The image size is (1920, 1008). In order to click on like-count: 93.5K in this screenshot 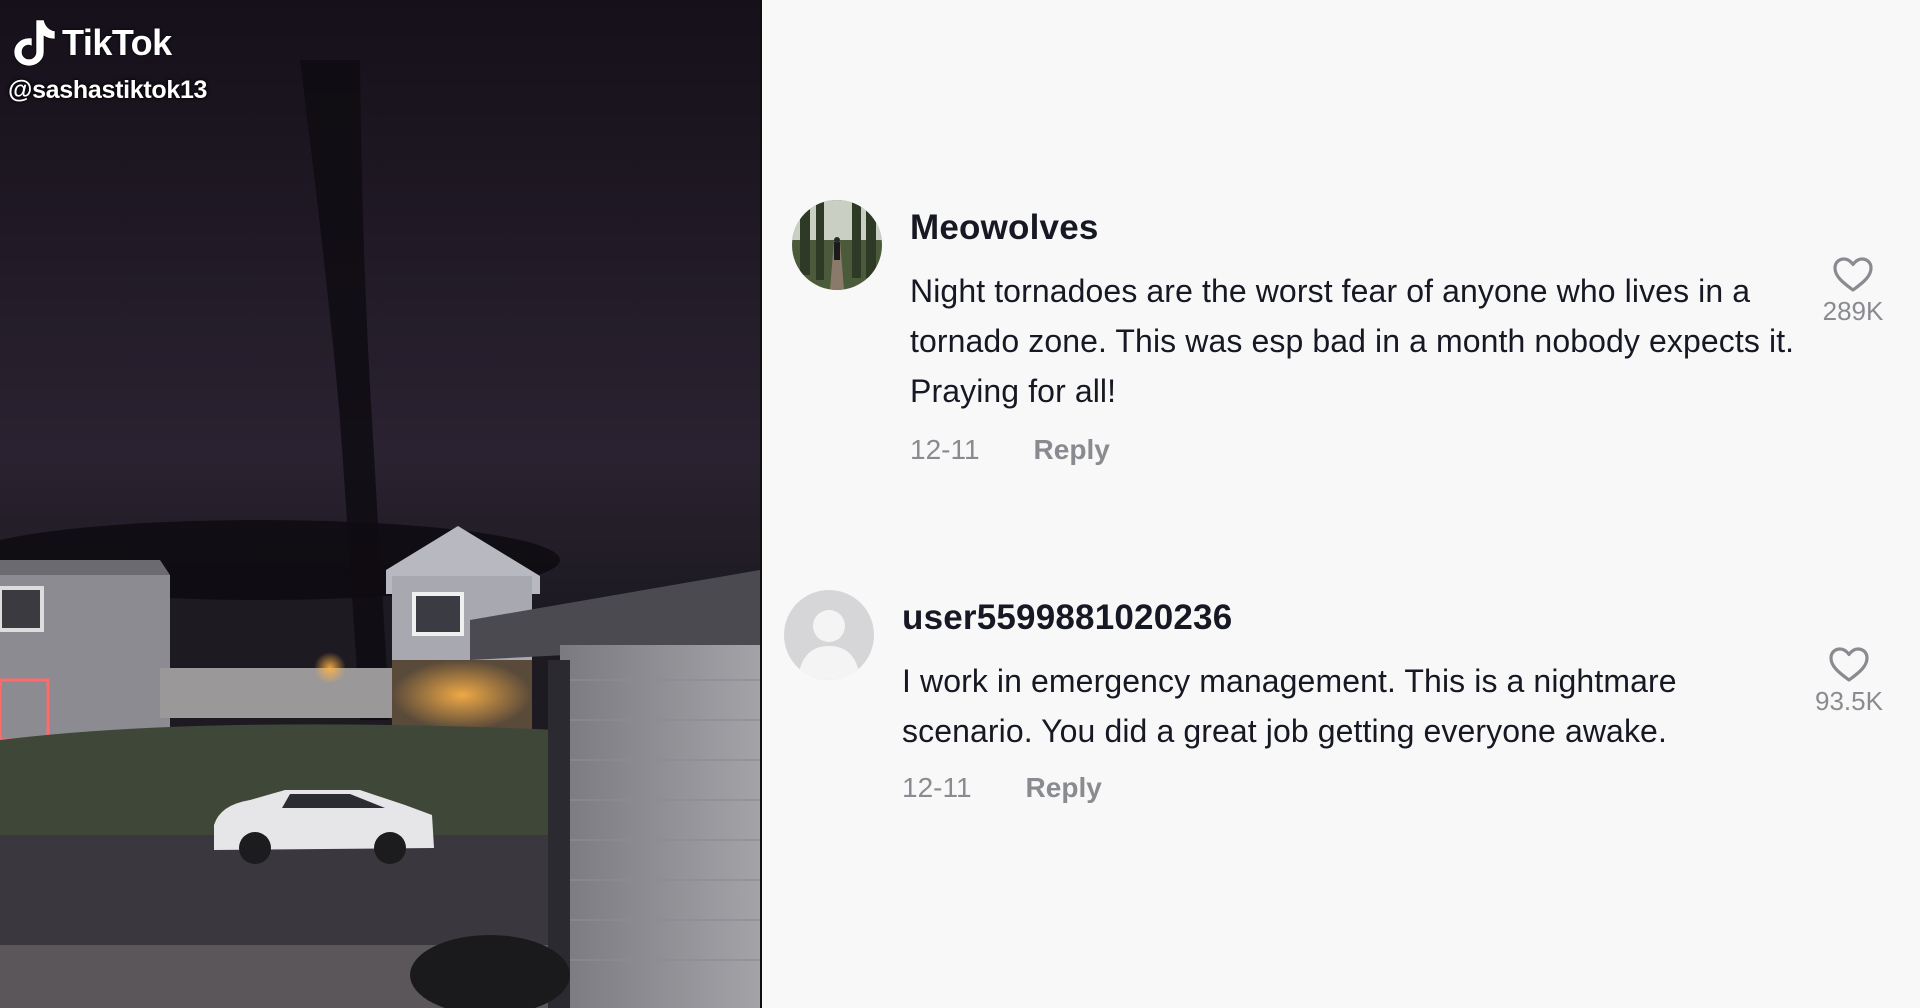, I will do `click(1849, 701)`.